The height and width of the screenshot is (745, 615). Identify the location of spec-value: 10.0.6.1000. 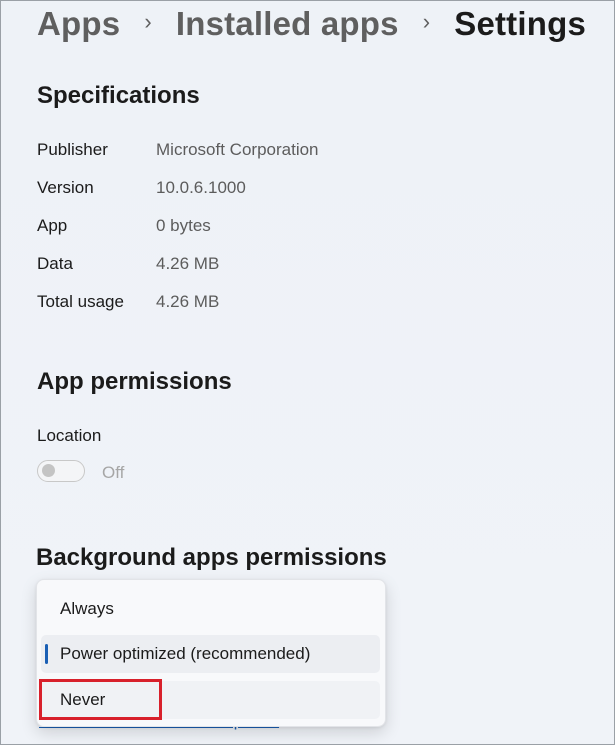
(201, 187).